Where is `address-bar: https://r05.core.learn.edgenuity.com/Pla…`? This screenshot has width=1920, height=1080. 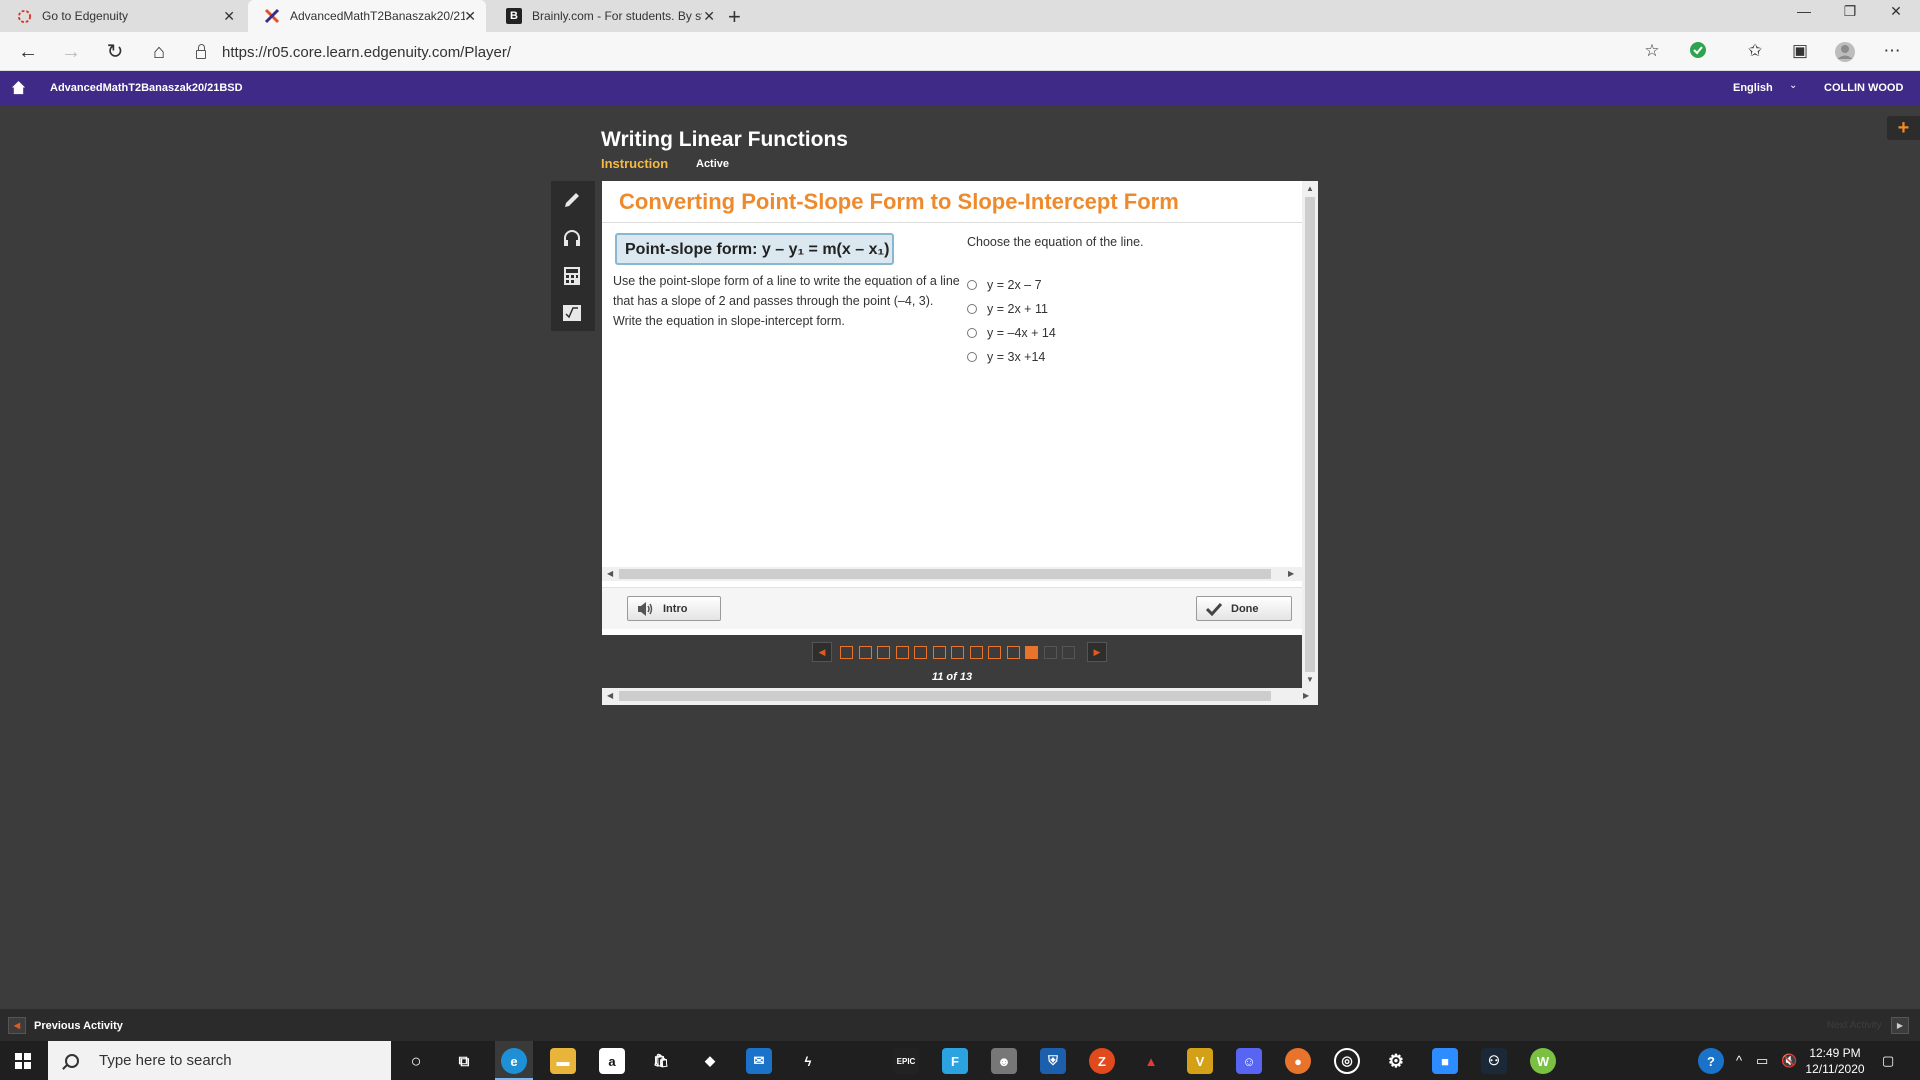
address-bar: https://r05.core.learn.edgenuity.com/Pla… is located at coordinates (921, 52).